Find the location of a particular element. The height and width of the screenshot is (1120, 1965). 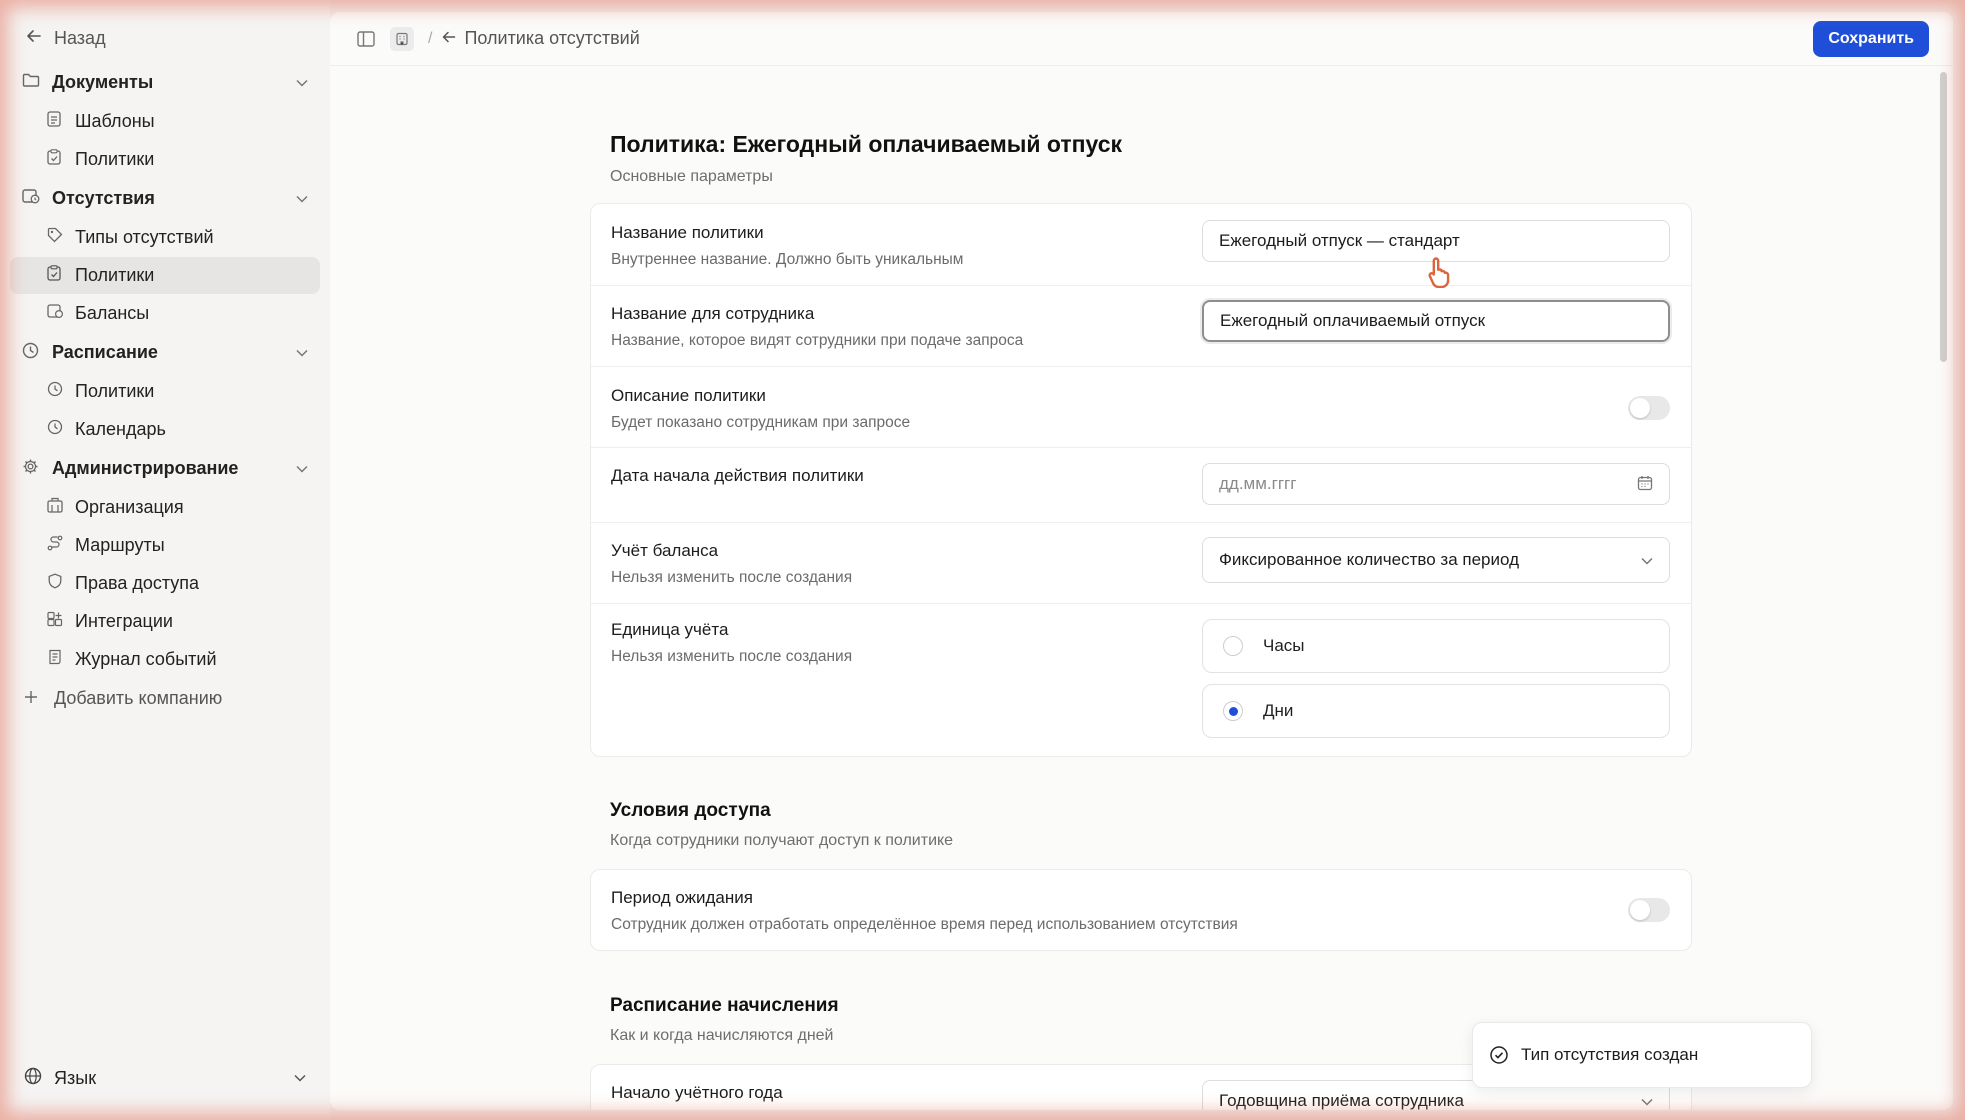

field-label: Дата начала действия политики is located at coordinates (737, 475).